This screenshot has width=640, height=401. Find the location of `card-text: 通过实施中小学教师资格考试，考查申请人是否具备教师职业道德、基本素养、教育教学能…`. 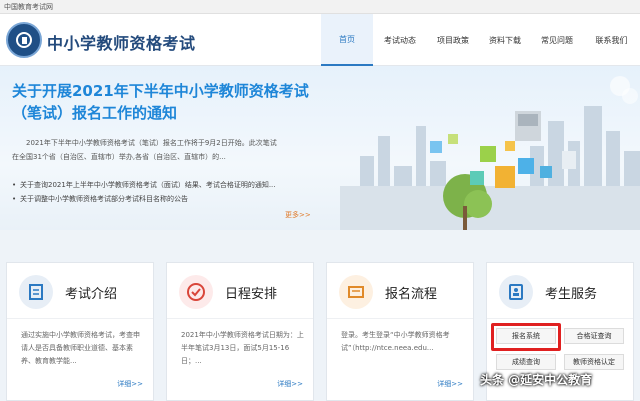

card-text: 通过实施中小学教师资格考试，考查申请人是否具备教师职业道德、基本素养、教育教学能… is located at coordinates (80, 348).